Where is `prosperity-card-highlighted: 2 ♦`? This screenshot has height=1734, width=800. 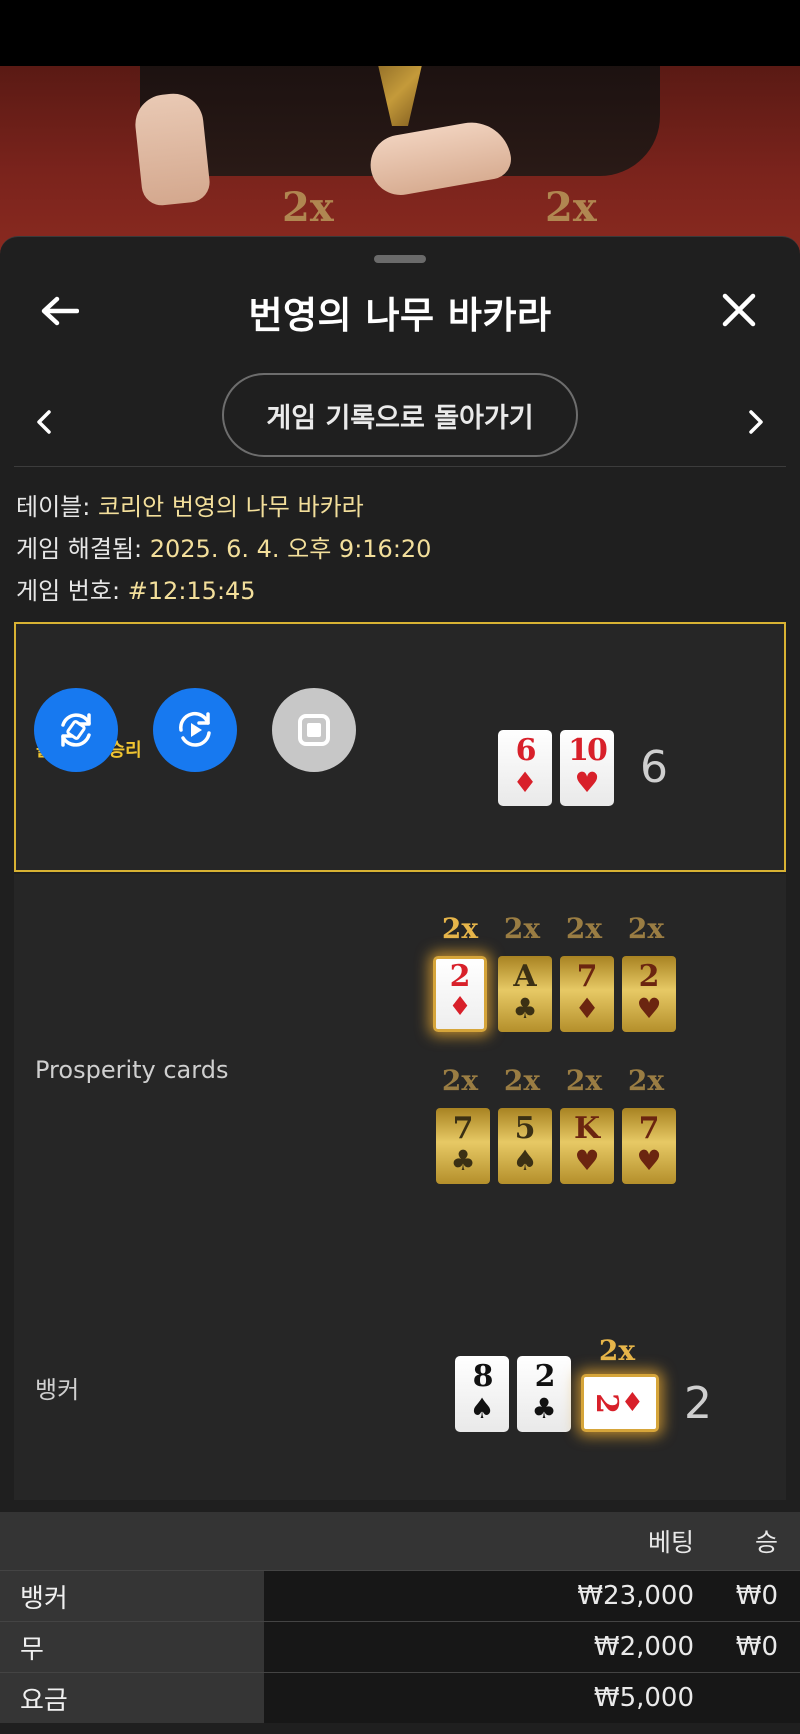 prosperity-card-highlighted: 2 ♦ is located at coordinates (460, 994).